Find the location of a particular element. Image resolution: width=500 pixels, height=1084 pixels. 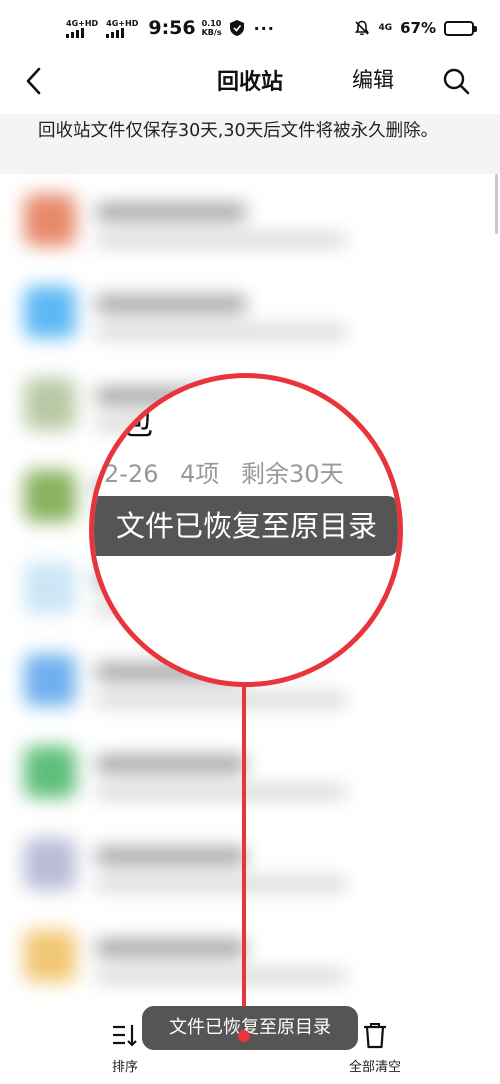

bell-off-icon is located at coordinates (362, 28).